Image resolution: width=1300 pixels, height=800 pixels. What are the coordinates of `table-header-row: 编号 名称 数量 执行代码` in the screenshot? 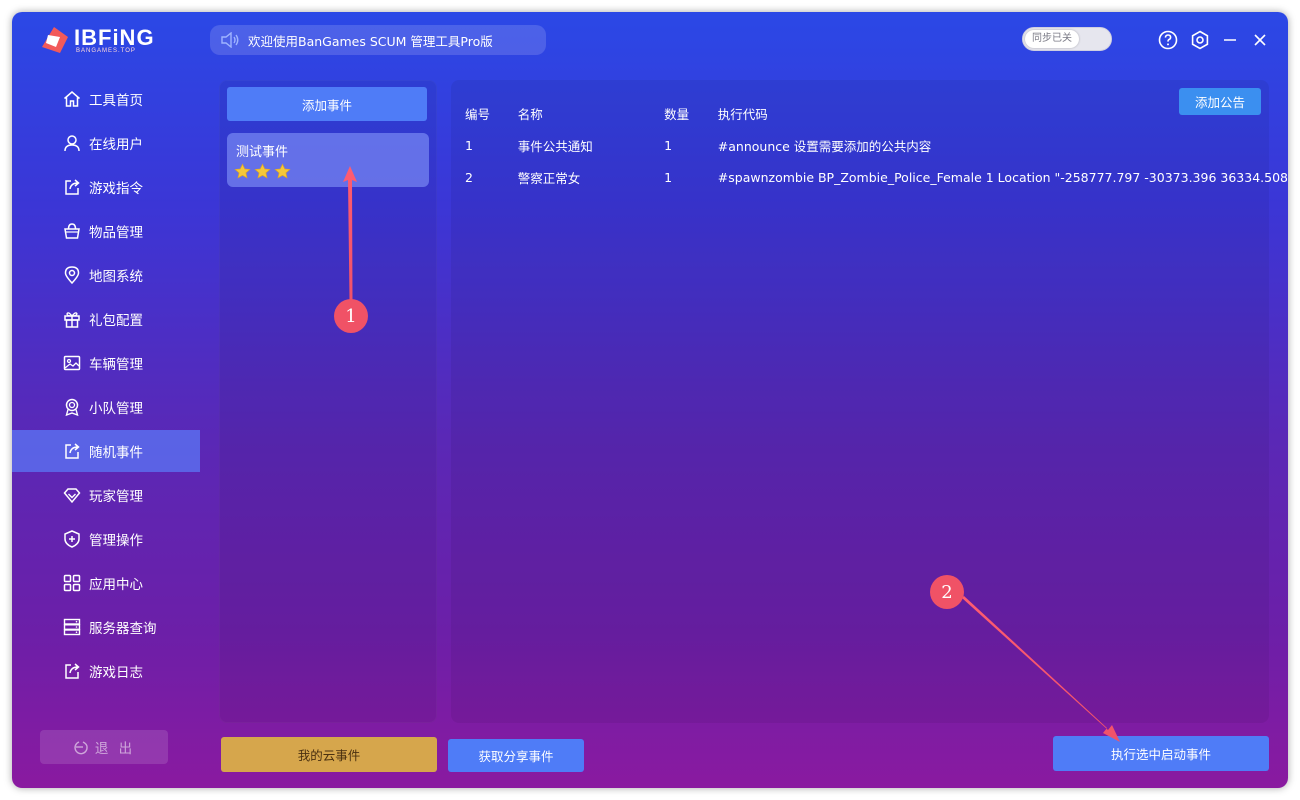 It's located at (876, 113).